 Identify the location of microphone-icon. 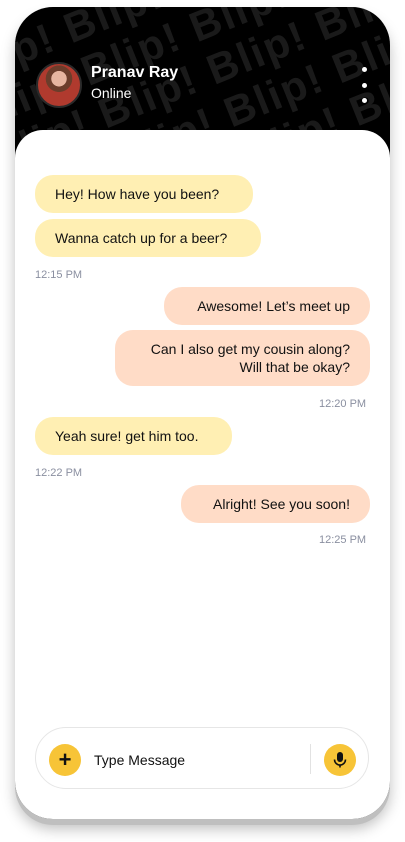
(340, 760).